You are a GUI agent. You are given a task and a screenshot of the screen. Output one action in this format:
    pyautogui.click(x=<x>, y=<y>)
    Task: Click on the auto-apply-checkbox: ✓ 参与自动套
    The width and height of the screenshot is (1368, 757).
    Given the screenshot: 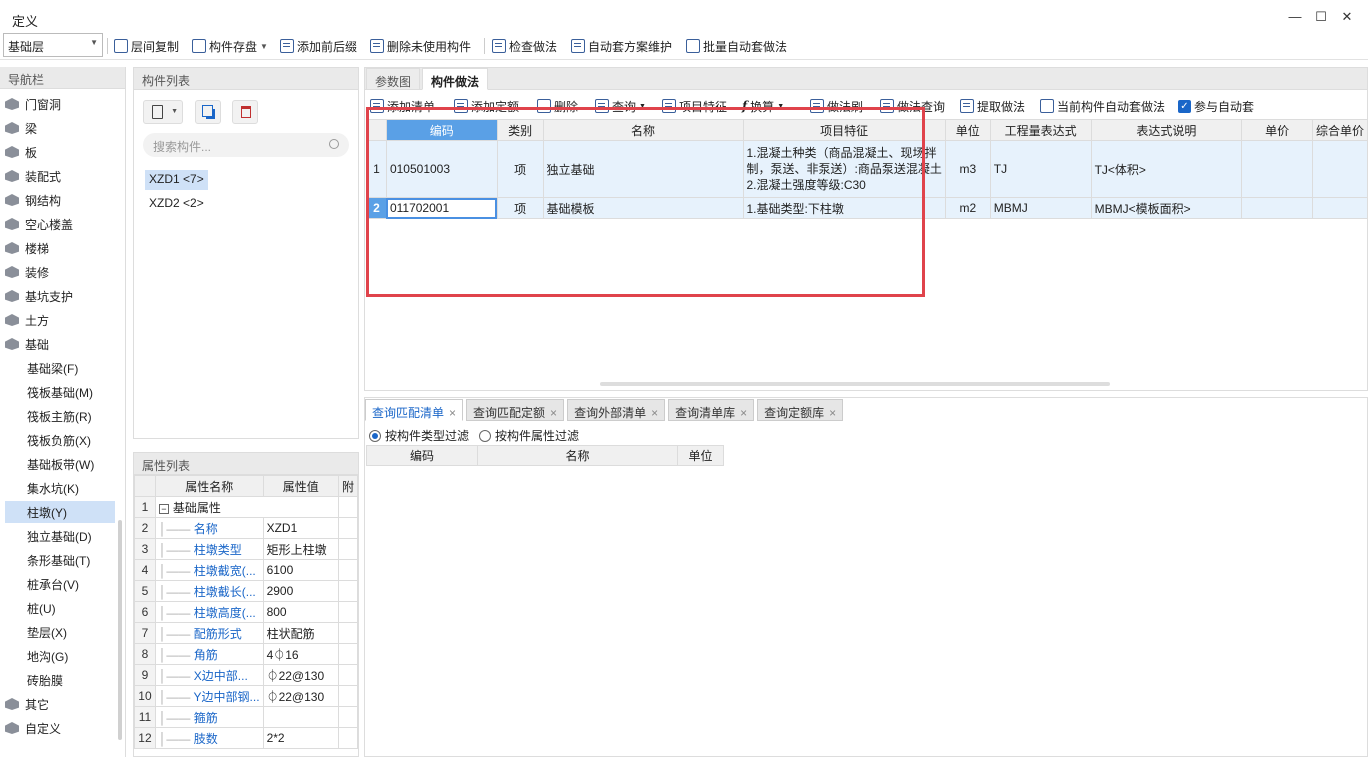 What is the action you would take?
    pyautogui.click(x=1216, y=106)
    